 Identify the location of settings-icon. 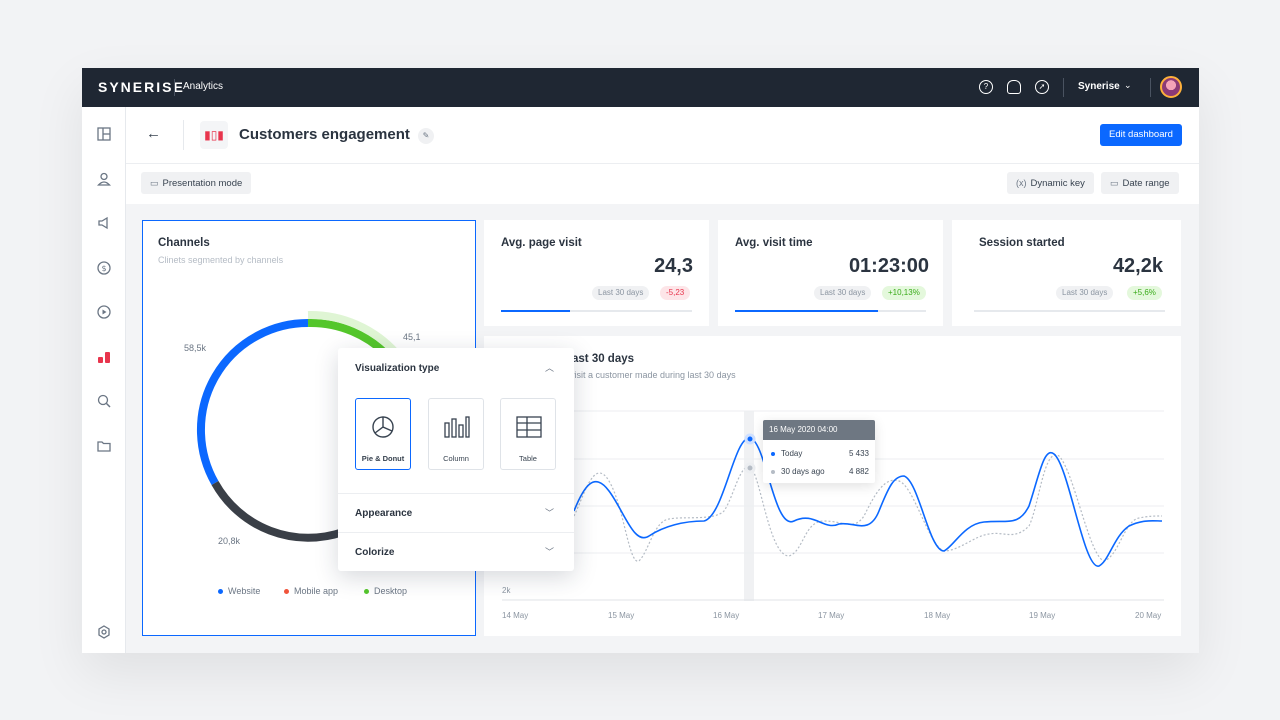
(104, 633).